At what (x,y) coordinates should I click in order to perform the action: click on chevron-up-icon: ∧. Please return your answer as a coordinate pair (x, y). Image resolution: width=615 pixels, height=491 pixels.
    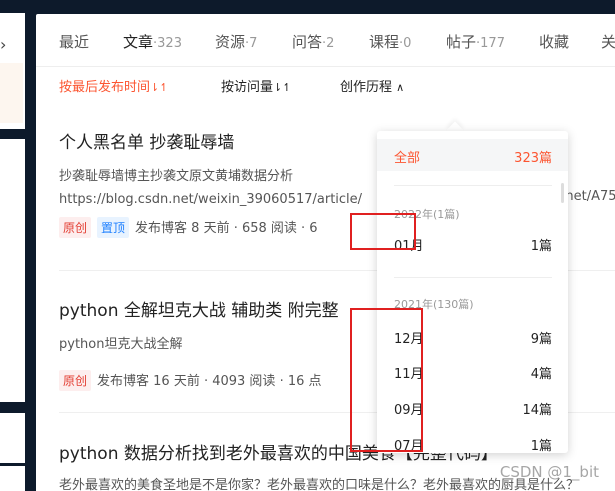
    Looking at the image, I should click on (400, 87).